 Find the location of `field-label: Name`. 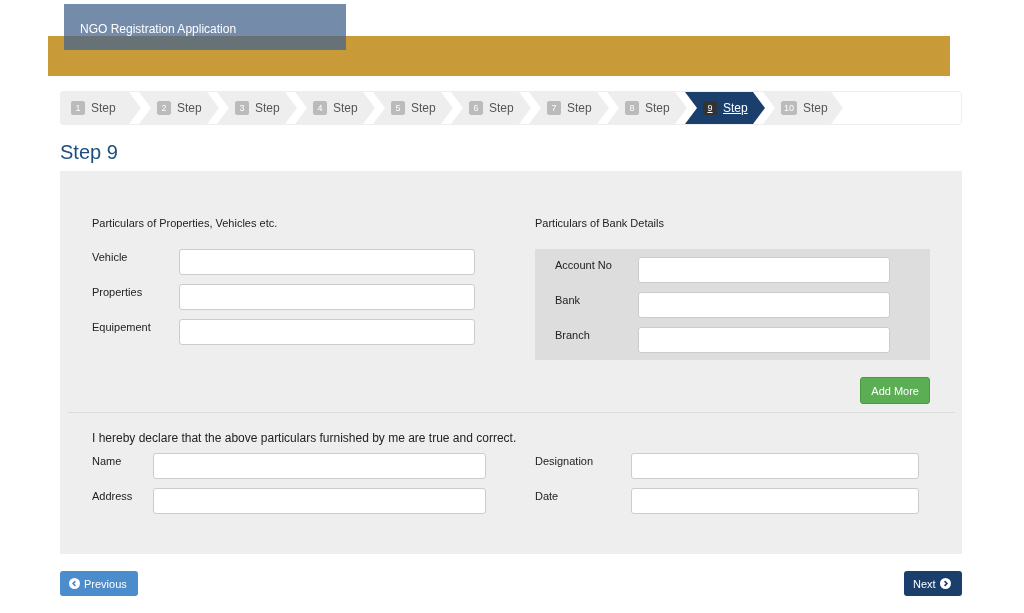

field-label: Name is located at coordinates (107, 461).